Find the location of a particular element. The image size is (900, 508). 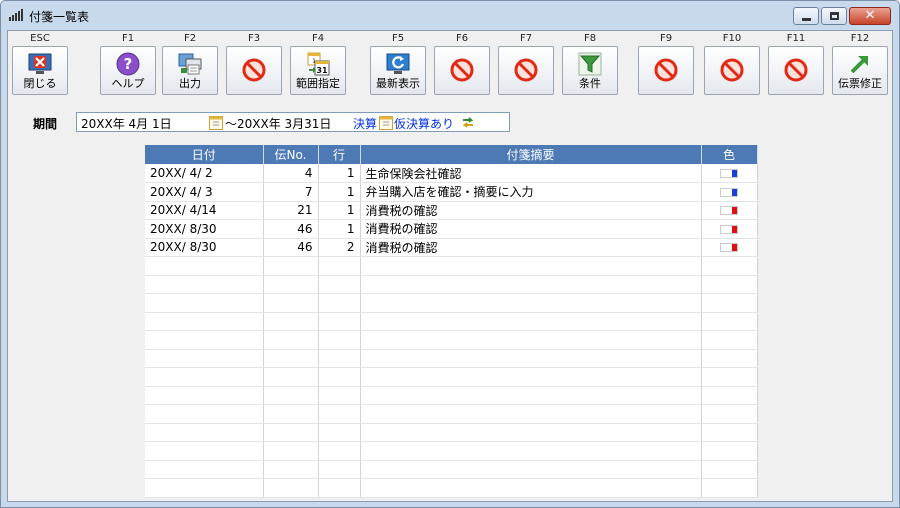

range-button: 1 31 範囲指定 is located at coordinates (318, 70).